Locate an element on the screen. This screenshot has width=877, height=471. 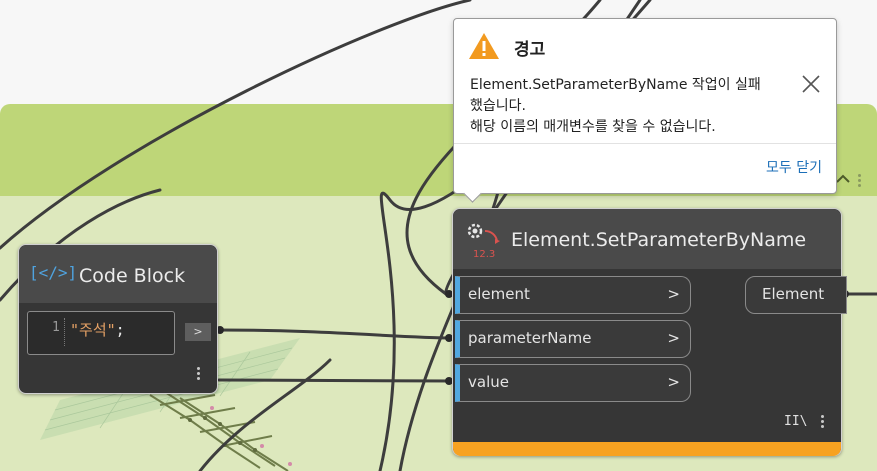
code-block-node: [</>] Code Block 1 "주석"; > is located at coordinates (118, 319).